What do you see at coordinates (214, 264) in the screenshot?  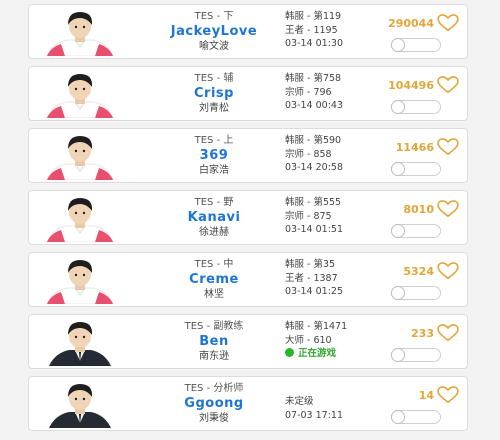 I see `team-role: TES - 中` at bounding box center [214, 264].